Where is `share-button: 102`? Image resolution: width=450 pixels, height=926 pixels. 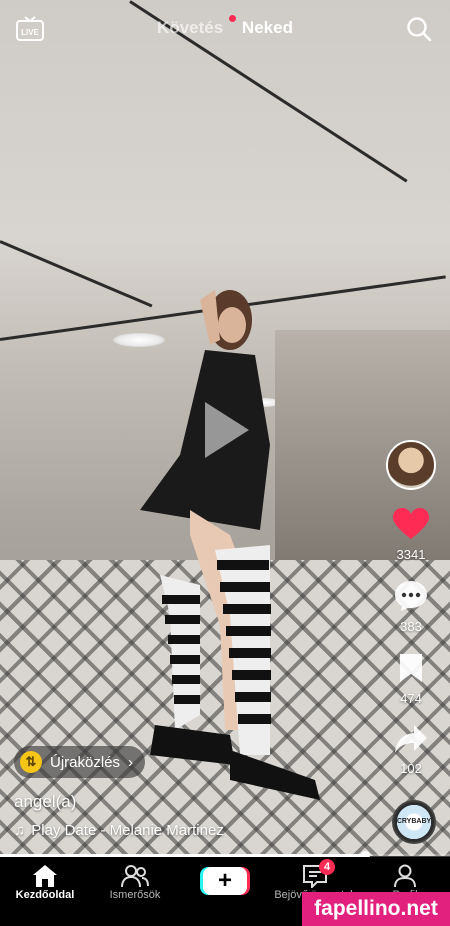 share-button: 102 is located at coordinates (411, 750).